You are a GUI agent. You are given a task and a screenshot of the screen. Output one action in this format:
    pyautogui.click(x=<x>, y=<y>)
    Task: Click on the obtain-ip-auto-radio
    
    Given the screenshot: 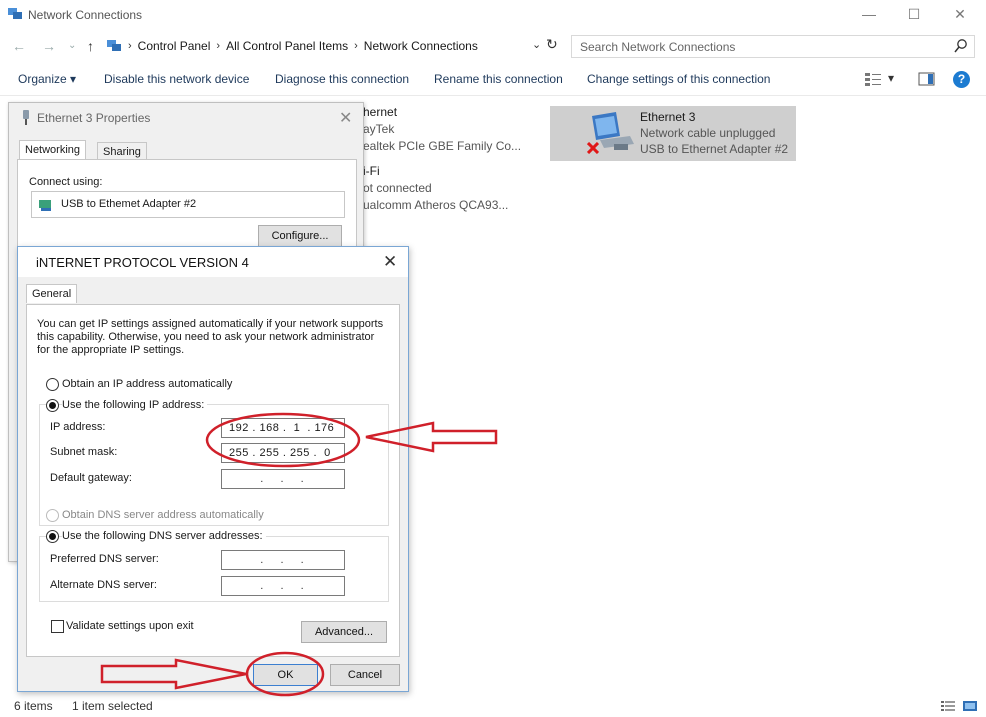 What is the action you would take?
    pyautogui.click(x=52, y=384)
    